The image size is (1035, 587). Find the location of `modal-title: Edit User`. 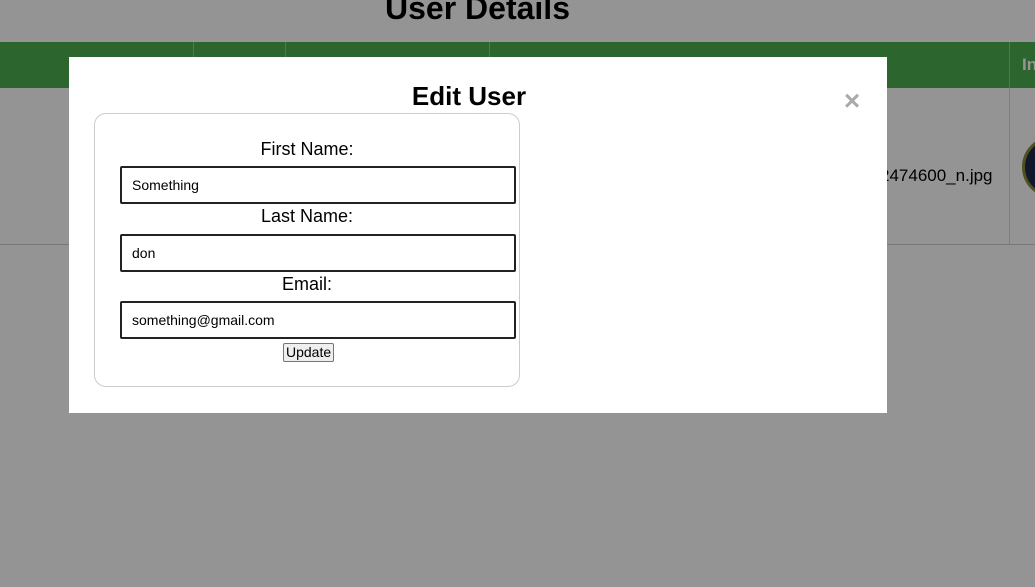

modal-title: Edit User is located at coordinates (469, 96).